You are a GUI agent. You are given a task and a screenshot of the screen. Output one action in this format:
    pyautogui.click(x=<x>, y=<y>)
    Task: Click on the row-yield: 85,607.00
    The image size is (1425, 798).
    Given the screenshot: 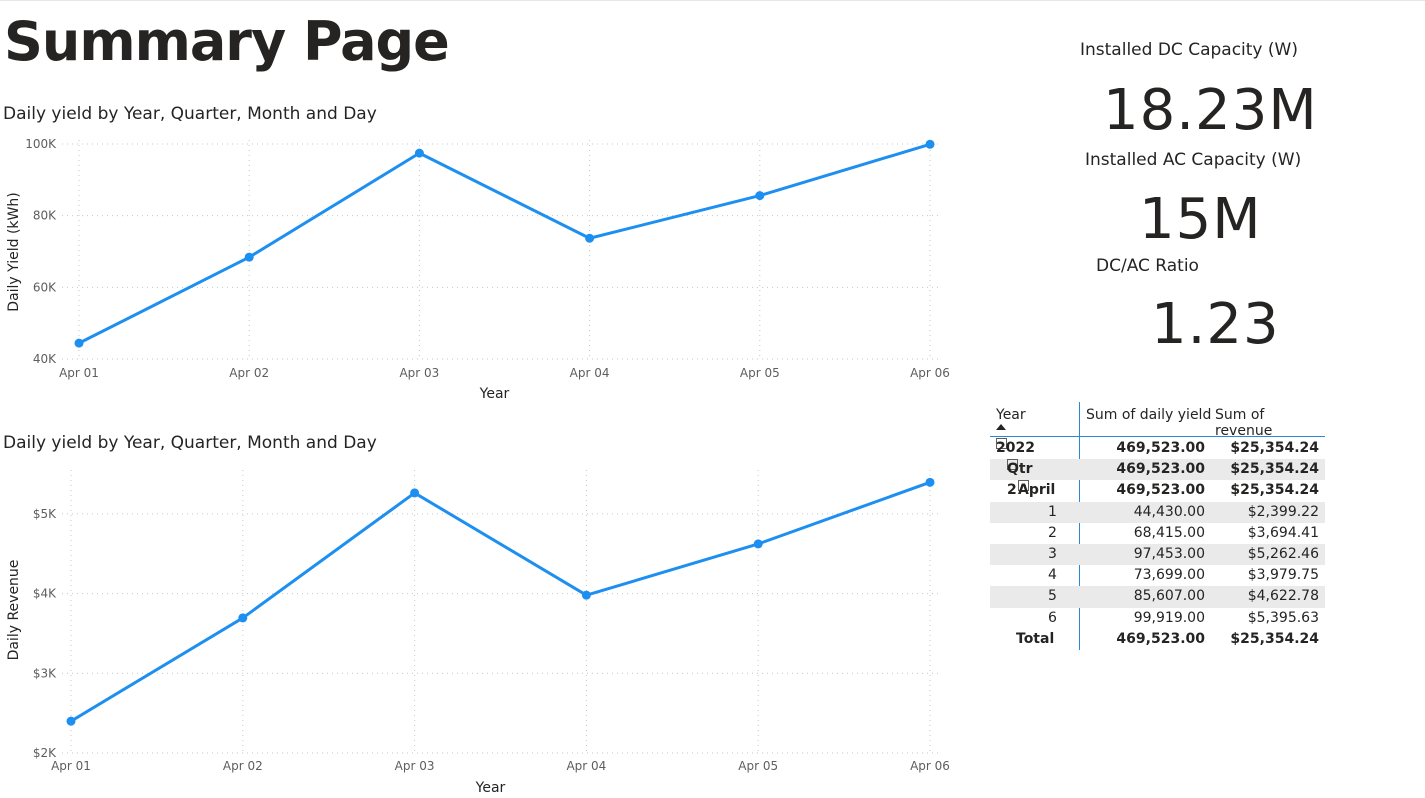 What is the action you would take?
    pyautogui.click(x=1169, y=596)
    